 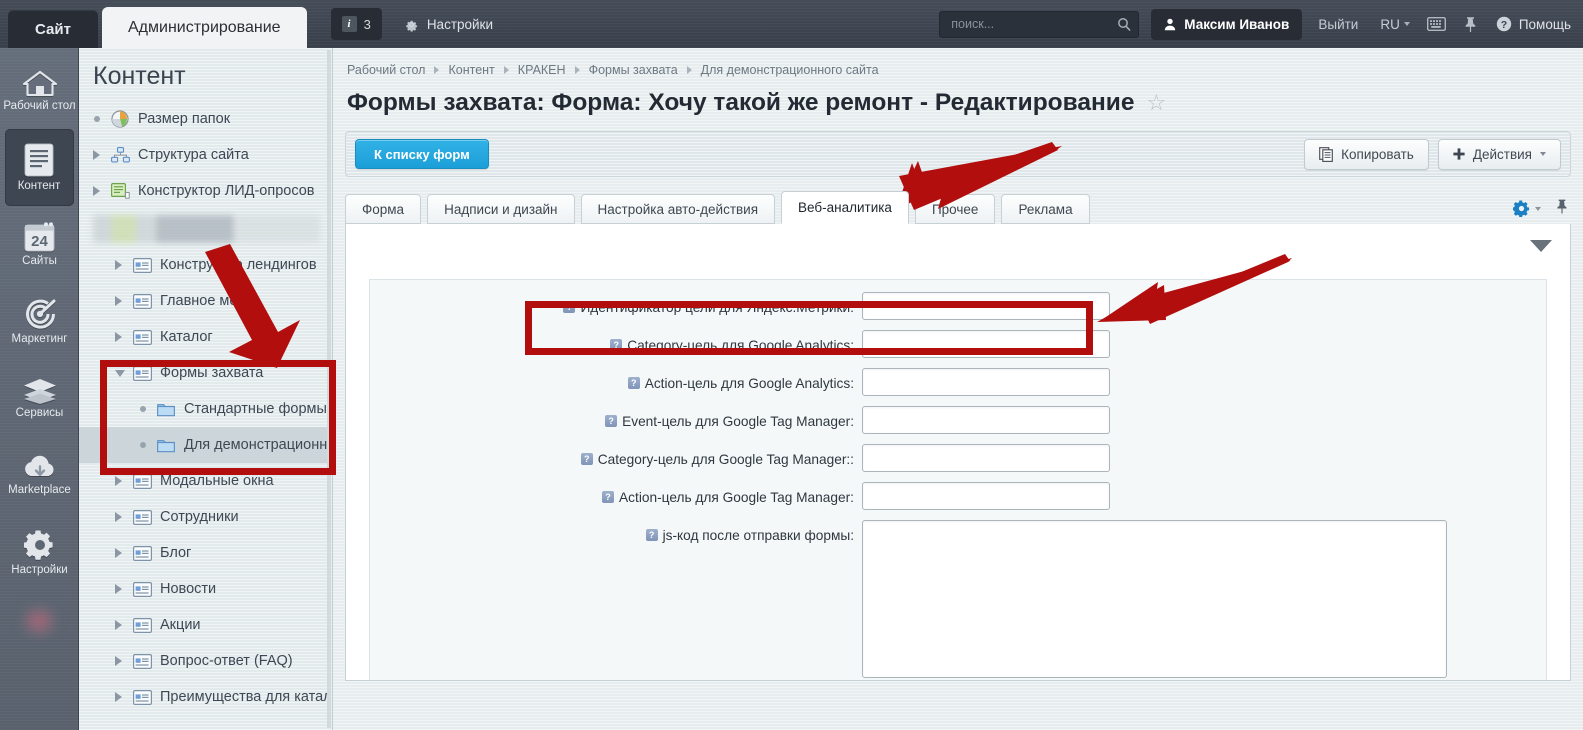 I want to click on help-button: ? Помощь, so click(x=1533, y=24).